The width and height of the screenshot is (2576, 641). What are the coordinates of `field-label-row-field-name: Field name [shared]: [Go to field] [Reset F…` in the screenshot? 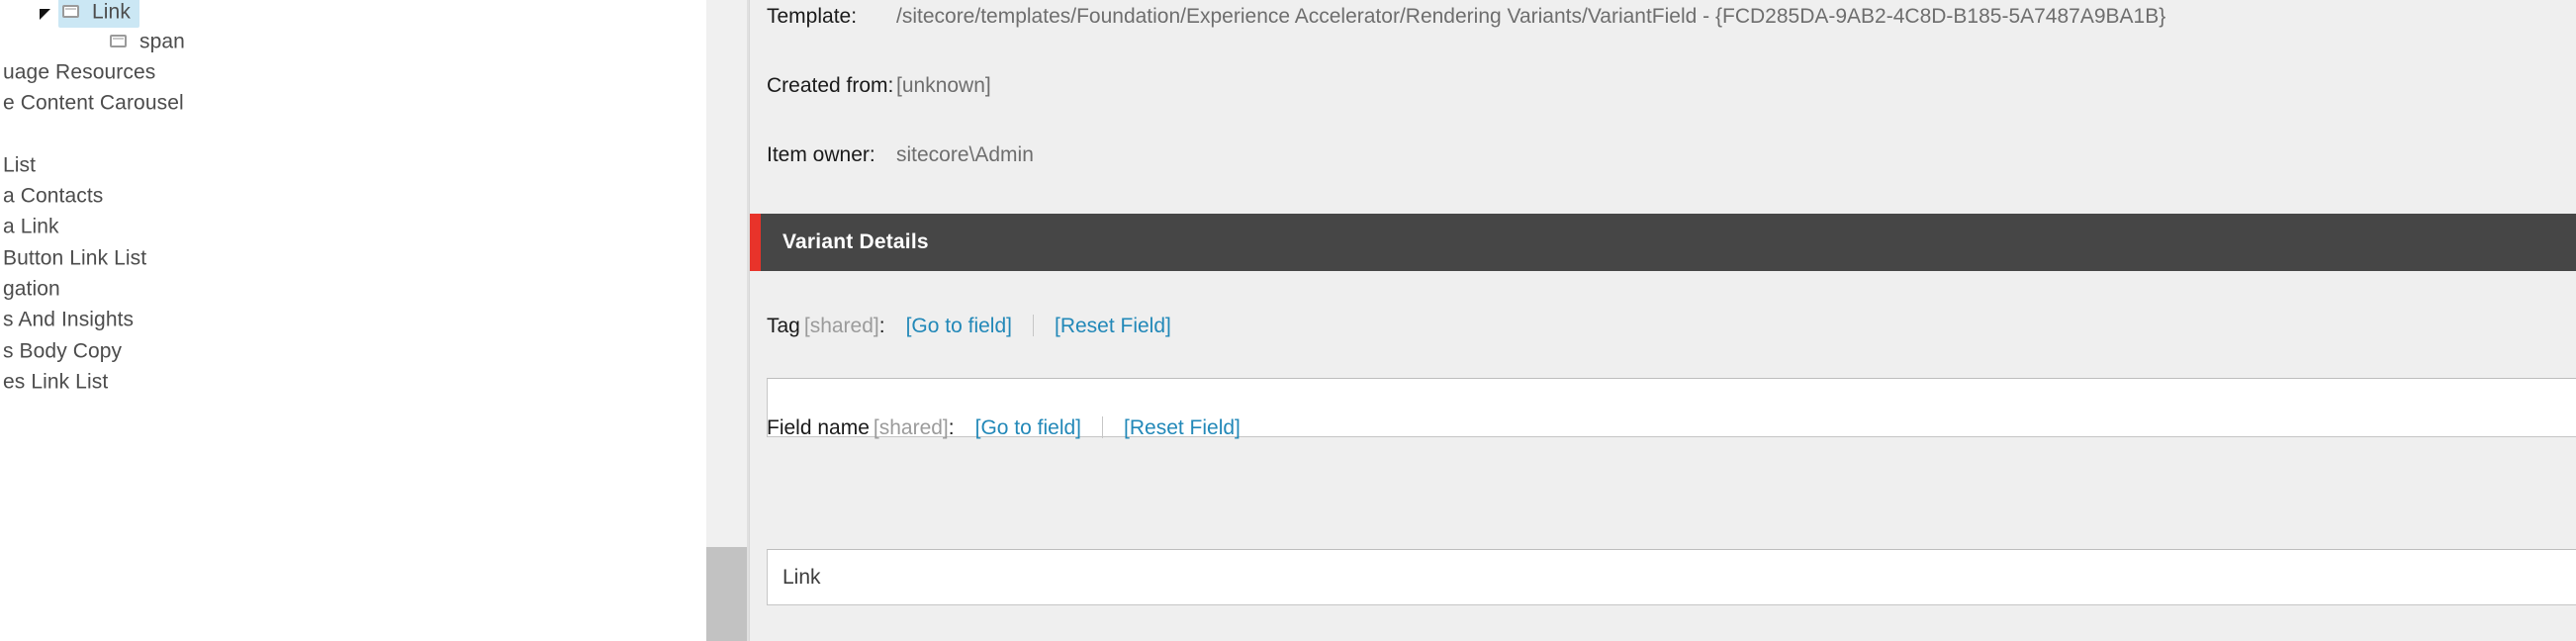 It's located at (1004, 429).